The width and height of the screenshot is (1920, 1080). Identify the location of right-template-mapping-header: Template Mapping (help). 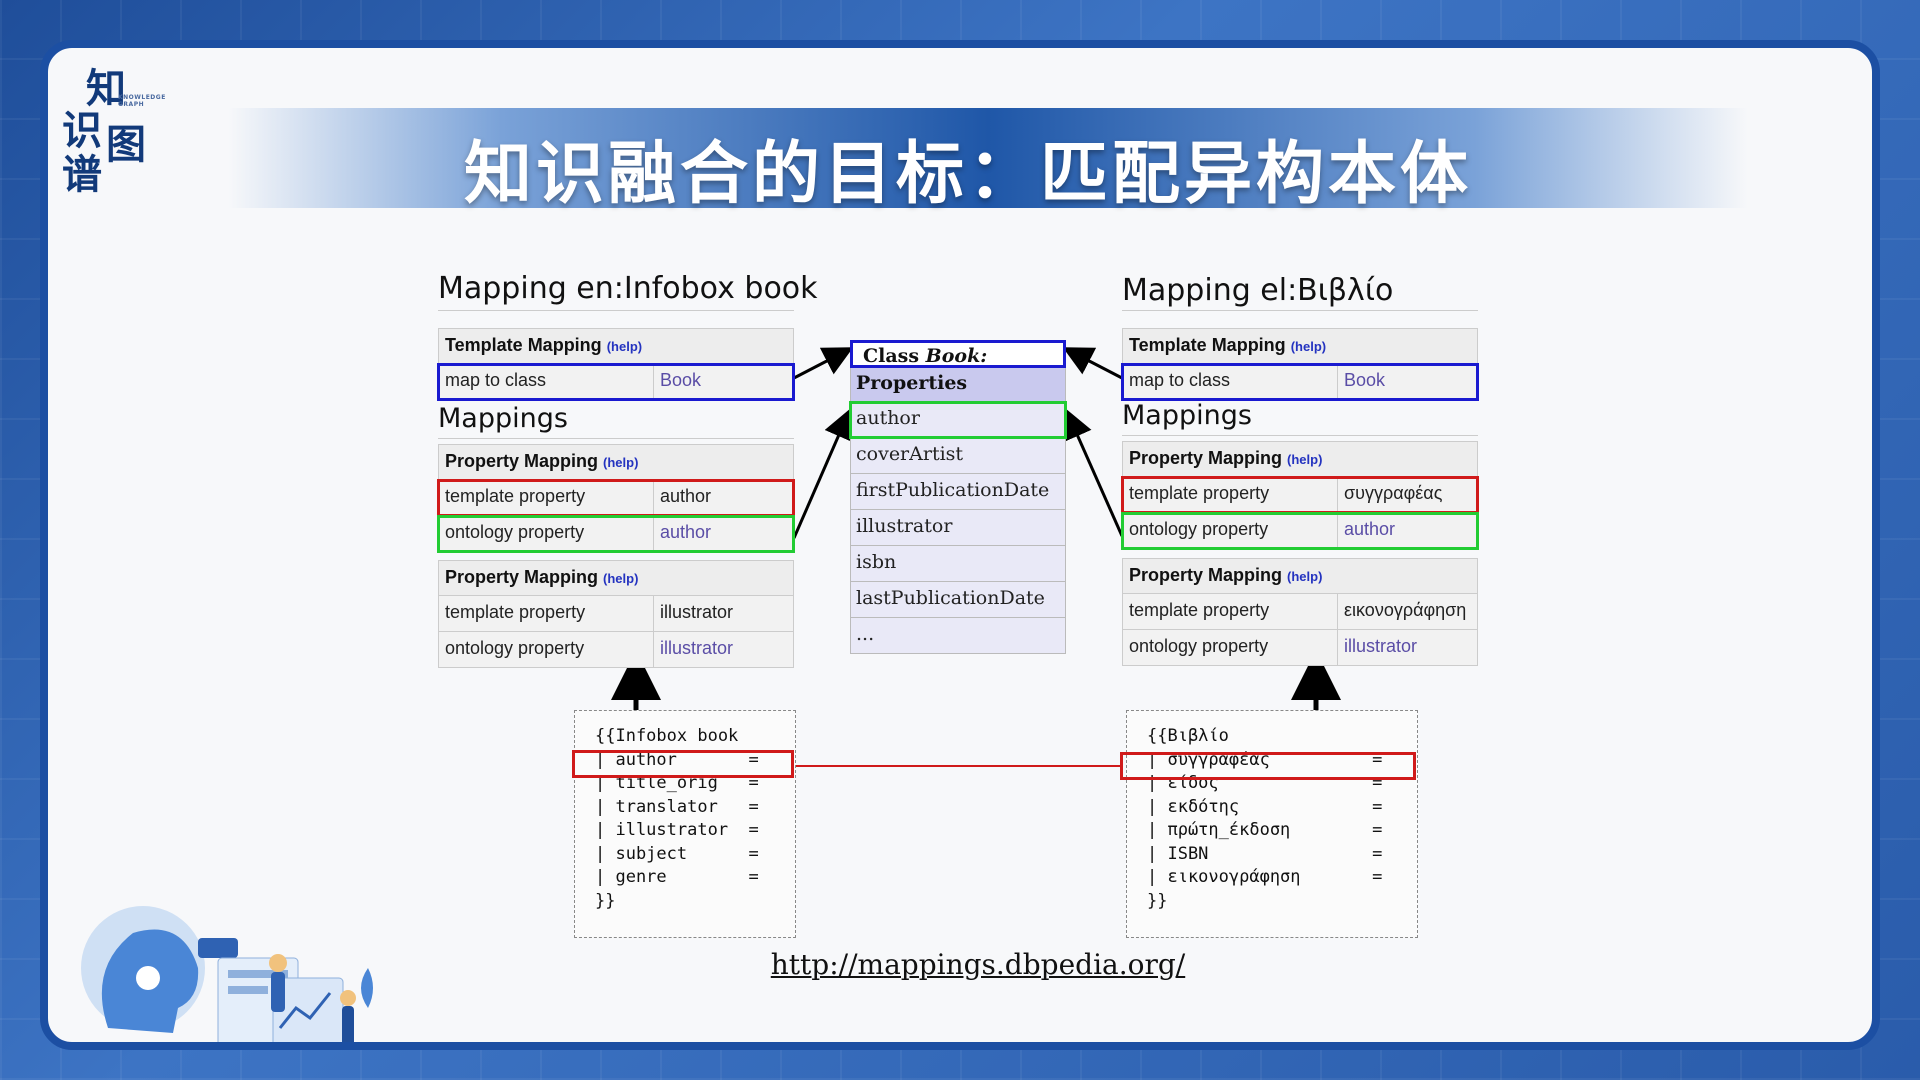
(1300, 346).